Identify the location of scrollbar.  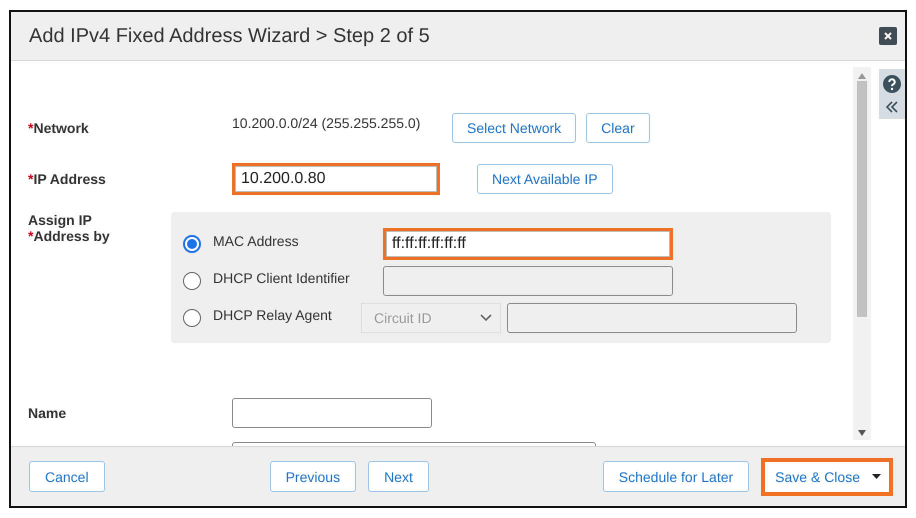
(862, 253).